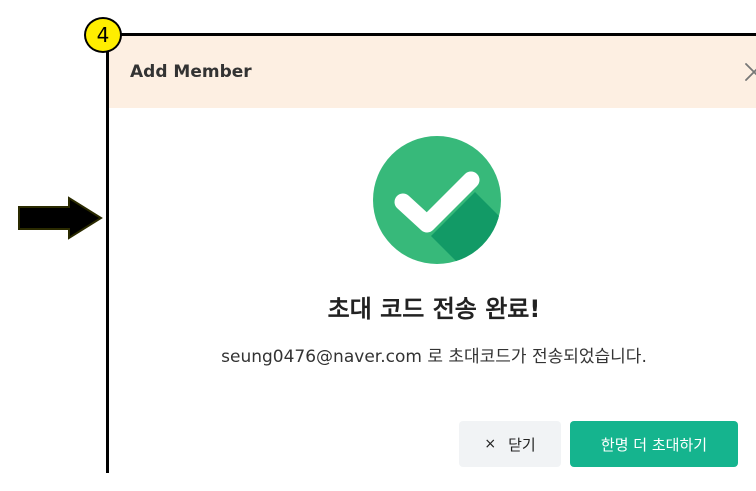  I want to click on success-message: seung0476@naver.com 로 초대코드가 전송되었습니다., so click(434, 357).